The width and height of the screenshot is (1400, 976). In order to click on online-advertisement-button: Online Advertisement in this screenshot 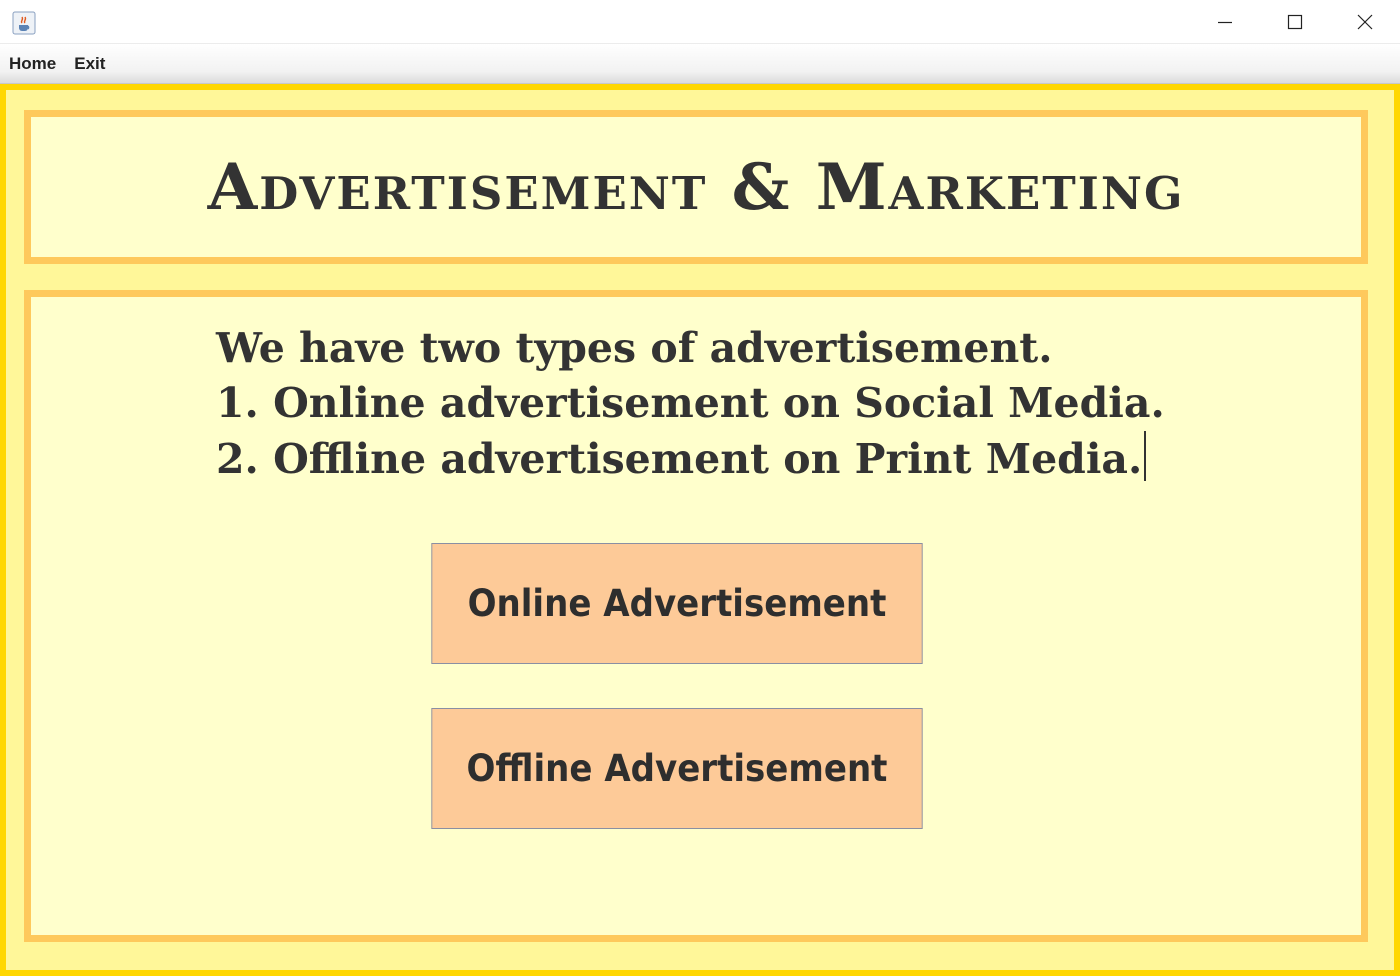, I will do `click(677, 603)`.